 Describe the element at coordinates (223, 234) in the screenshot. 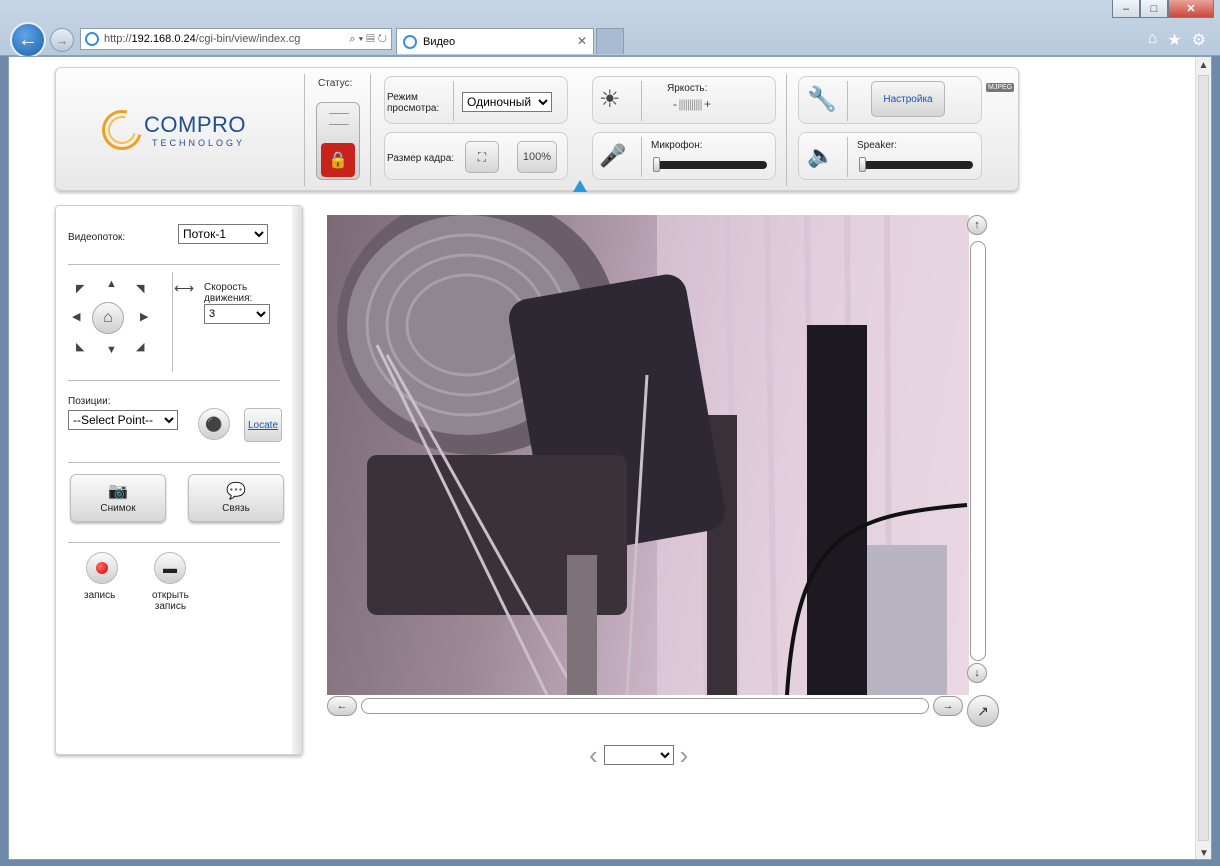

I see `stream-select: Поток-1` at that location.